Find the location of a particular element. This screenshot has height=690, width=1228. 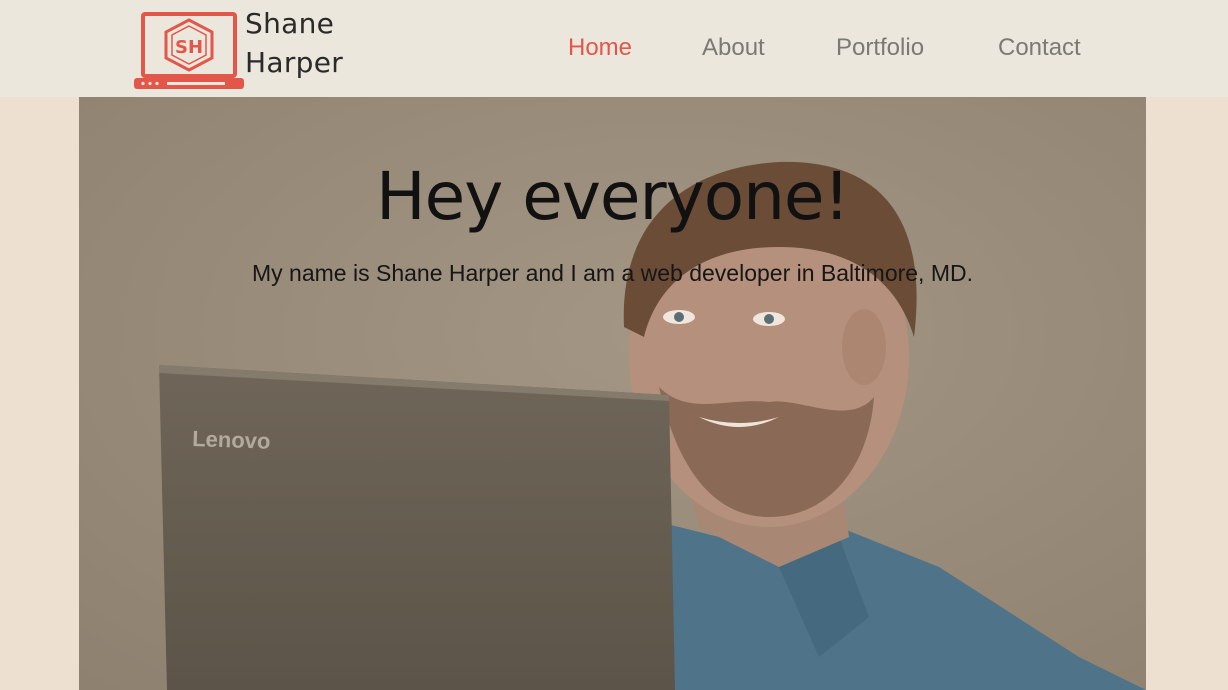

nav-contact: Contact is located at coordinates (1039, 48).